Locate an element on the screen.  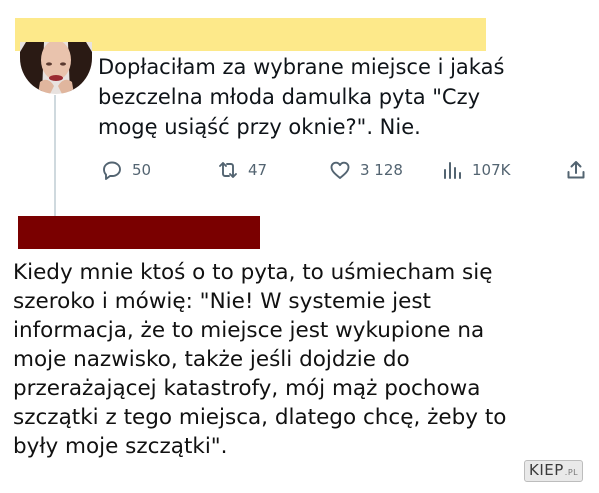
share-icon is located at coordinates (576, 170).